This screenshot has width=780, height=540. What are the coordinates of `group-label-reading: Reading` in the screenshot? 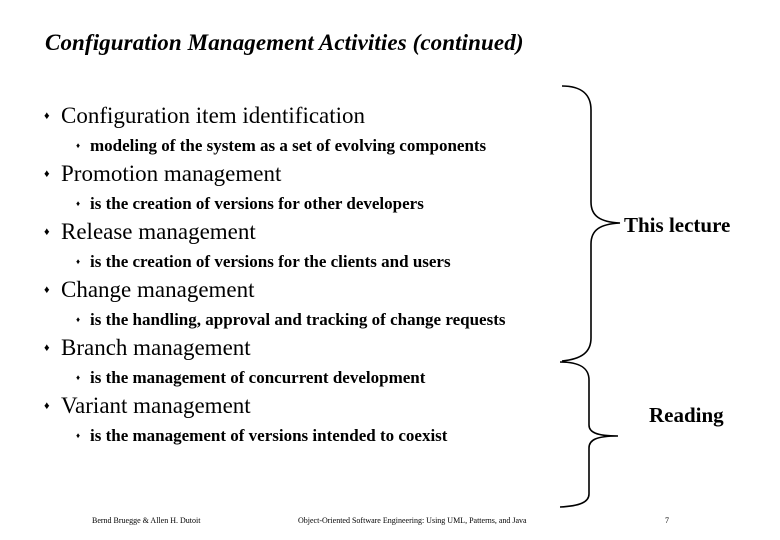 It's located at (686, 415).